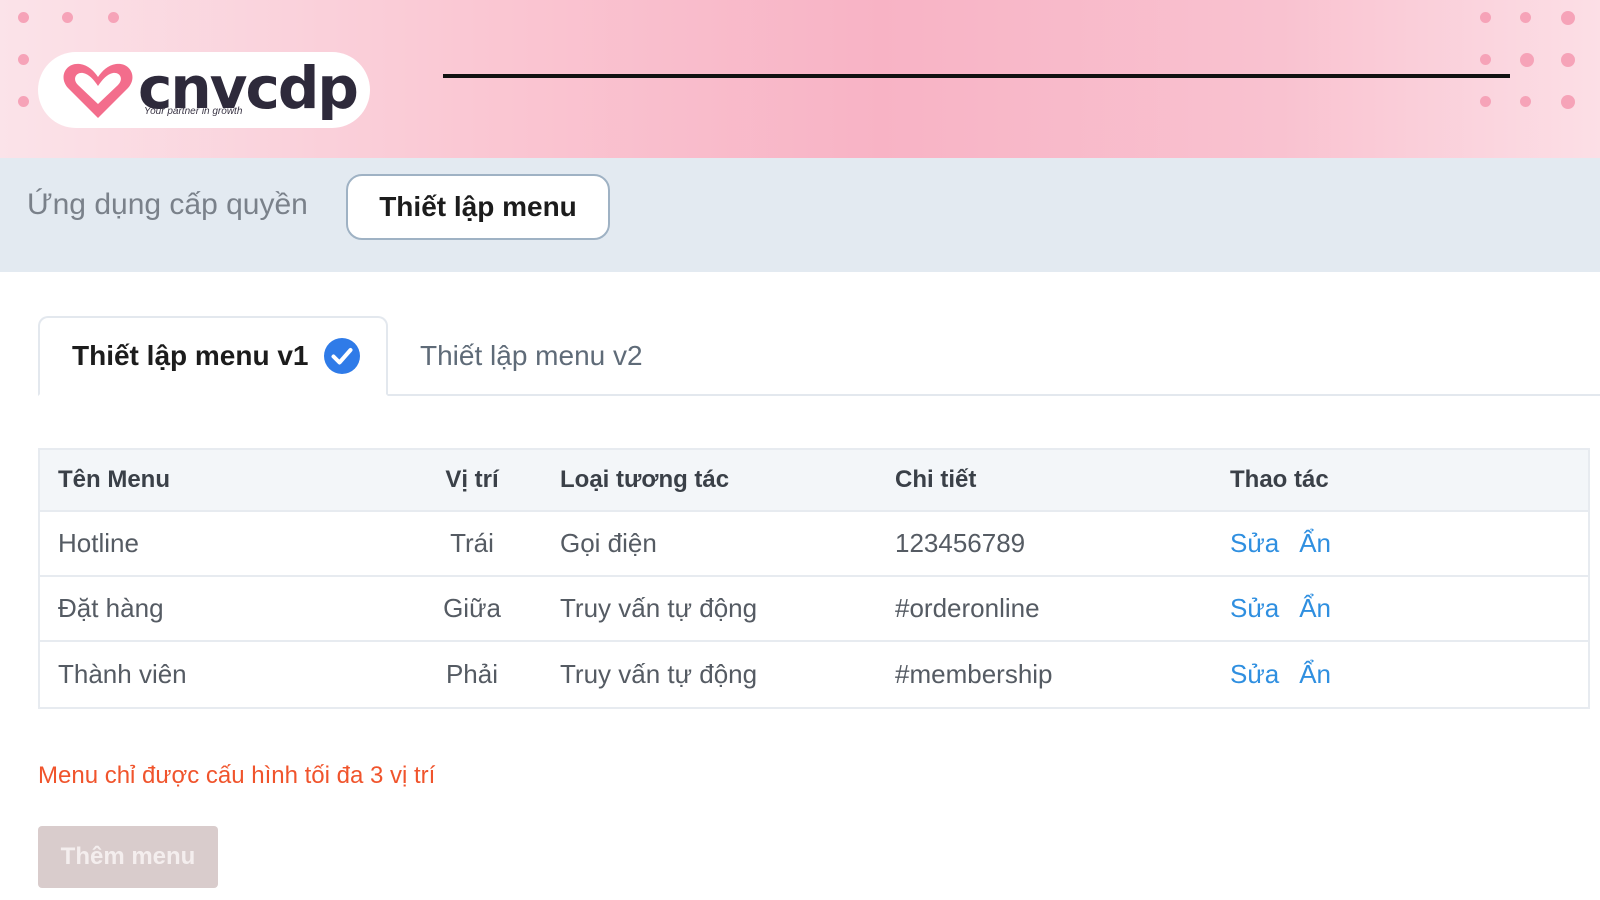  I want to click on cell-position: Trái, so click(472, 543).